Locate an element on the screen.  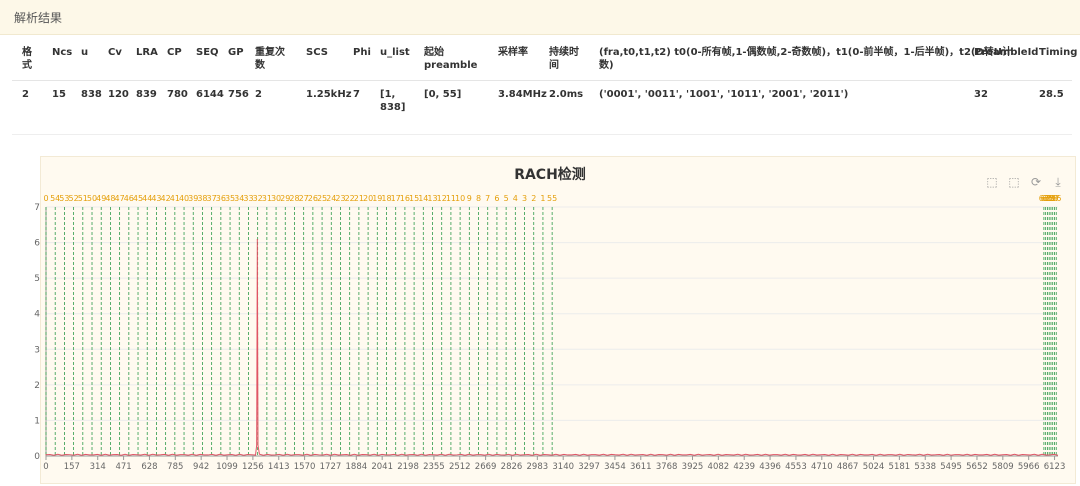
preamble-marker-label: 3 is located at coordinates (524, 198).